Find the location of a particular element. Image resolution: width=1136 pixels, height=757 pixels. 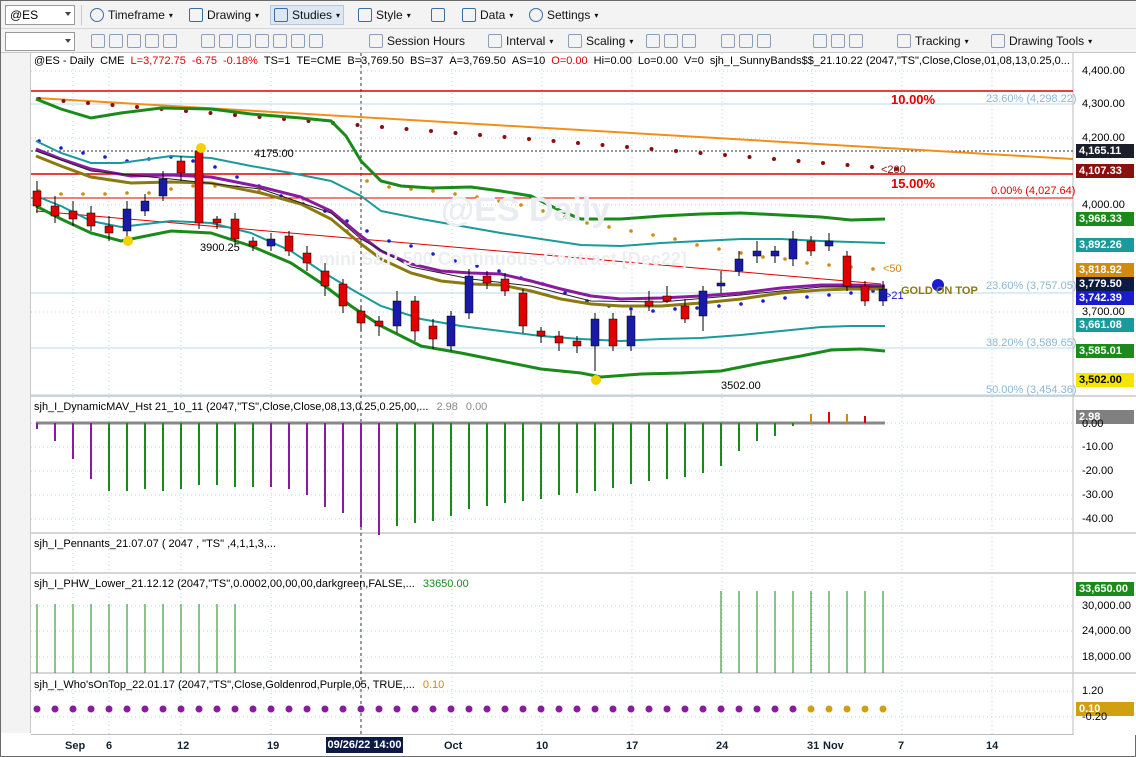

x-axis-label: Sep is located at coordinates (75, 746).